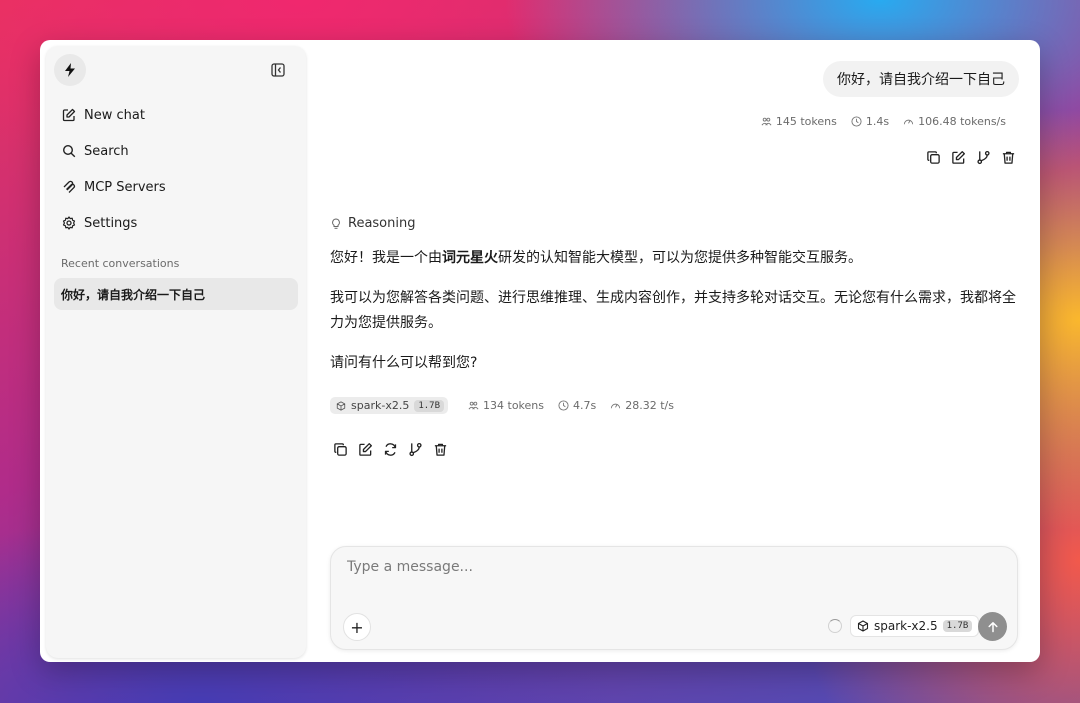  I want to click on send-button, so click(992, 626).